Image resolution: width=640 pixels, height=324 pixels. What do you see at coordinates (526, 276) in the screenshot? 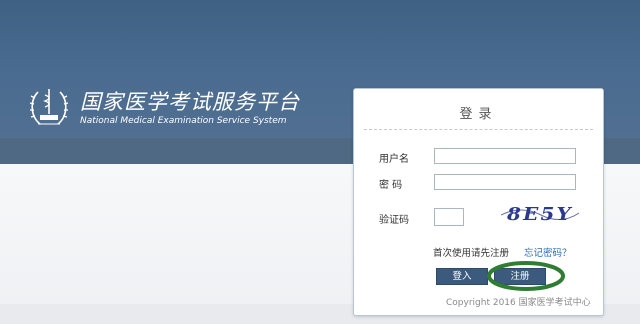
I see `highlight-ring` at bounding box center [526, 276].